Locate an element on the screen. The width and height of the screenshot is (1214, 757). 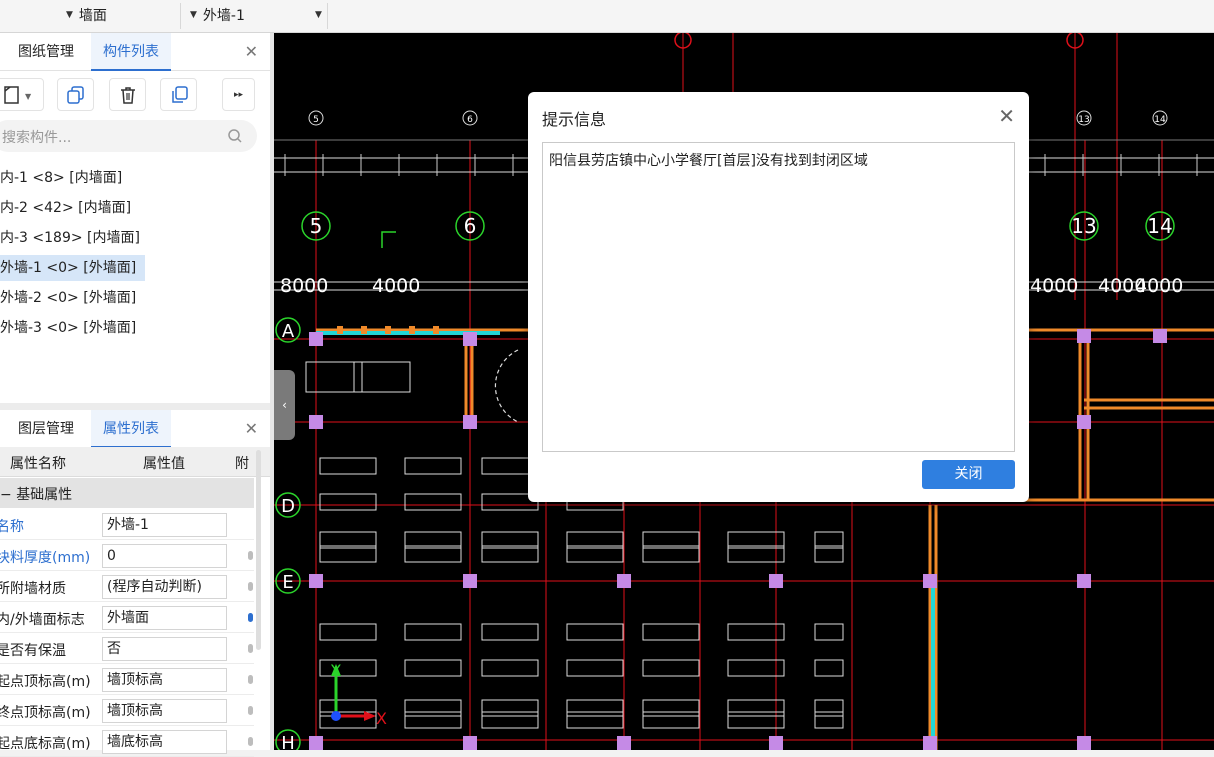
bracket-mark is located at coordinates (388, 239).